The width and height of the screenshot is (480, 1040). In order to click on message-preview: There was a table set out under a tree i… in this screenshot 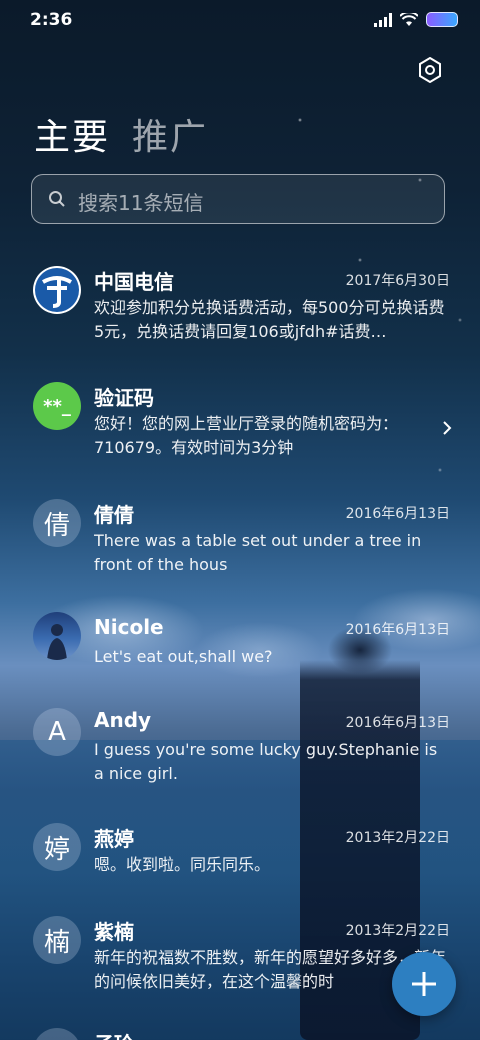, I will do `click(258, 552)`.